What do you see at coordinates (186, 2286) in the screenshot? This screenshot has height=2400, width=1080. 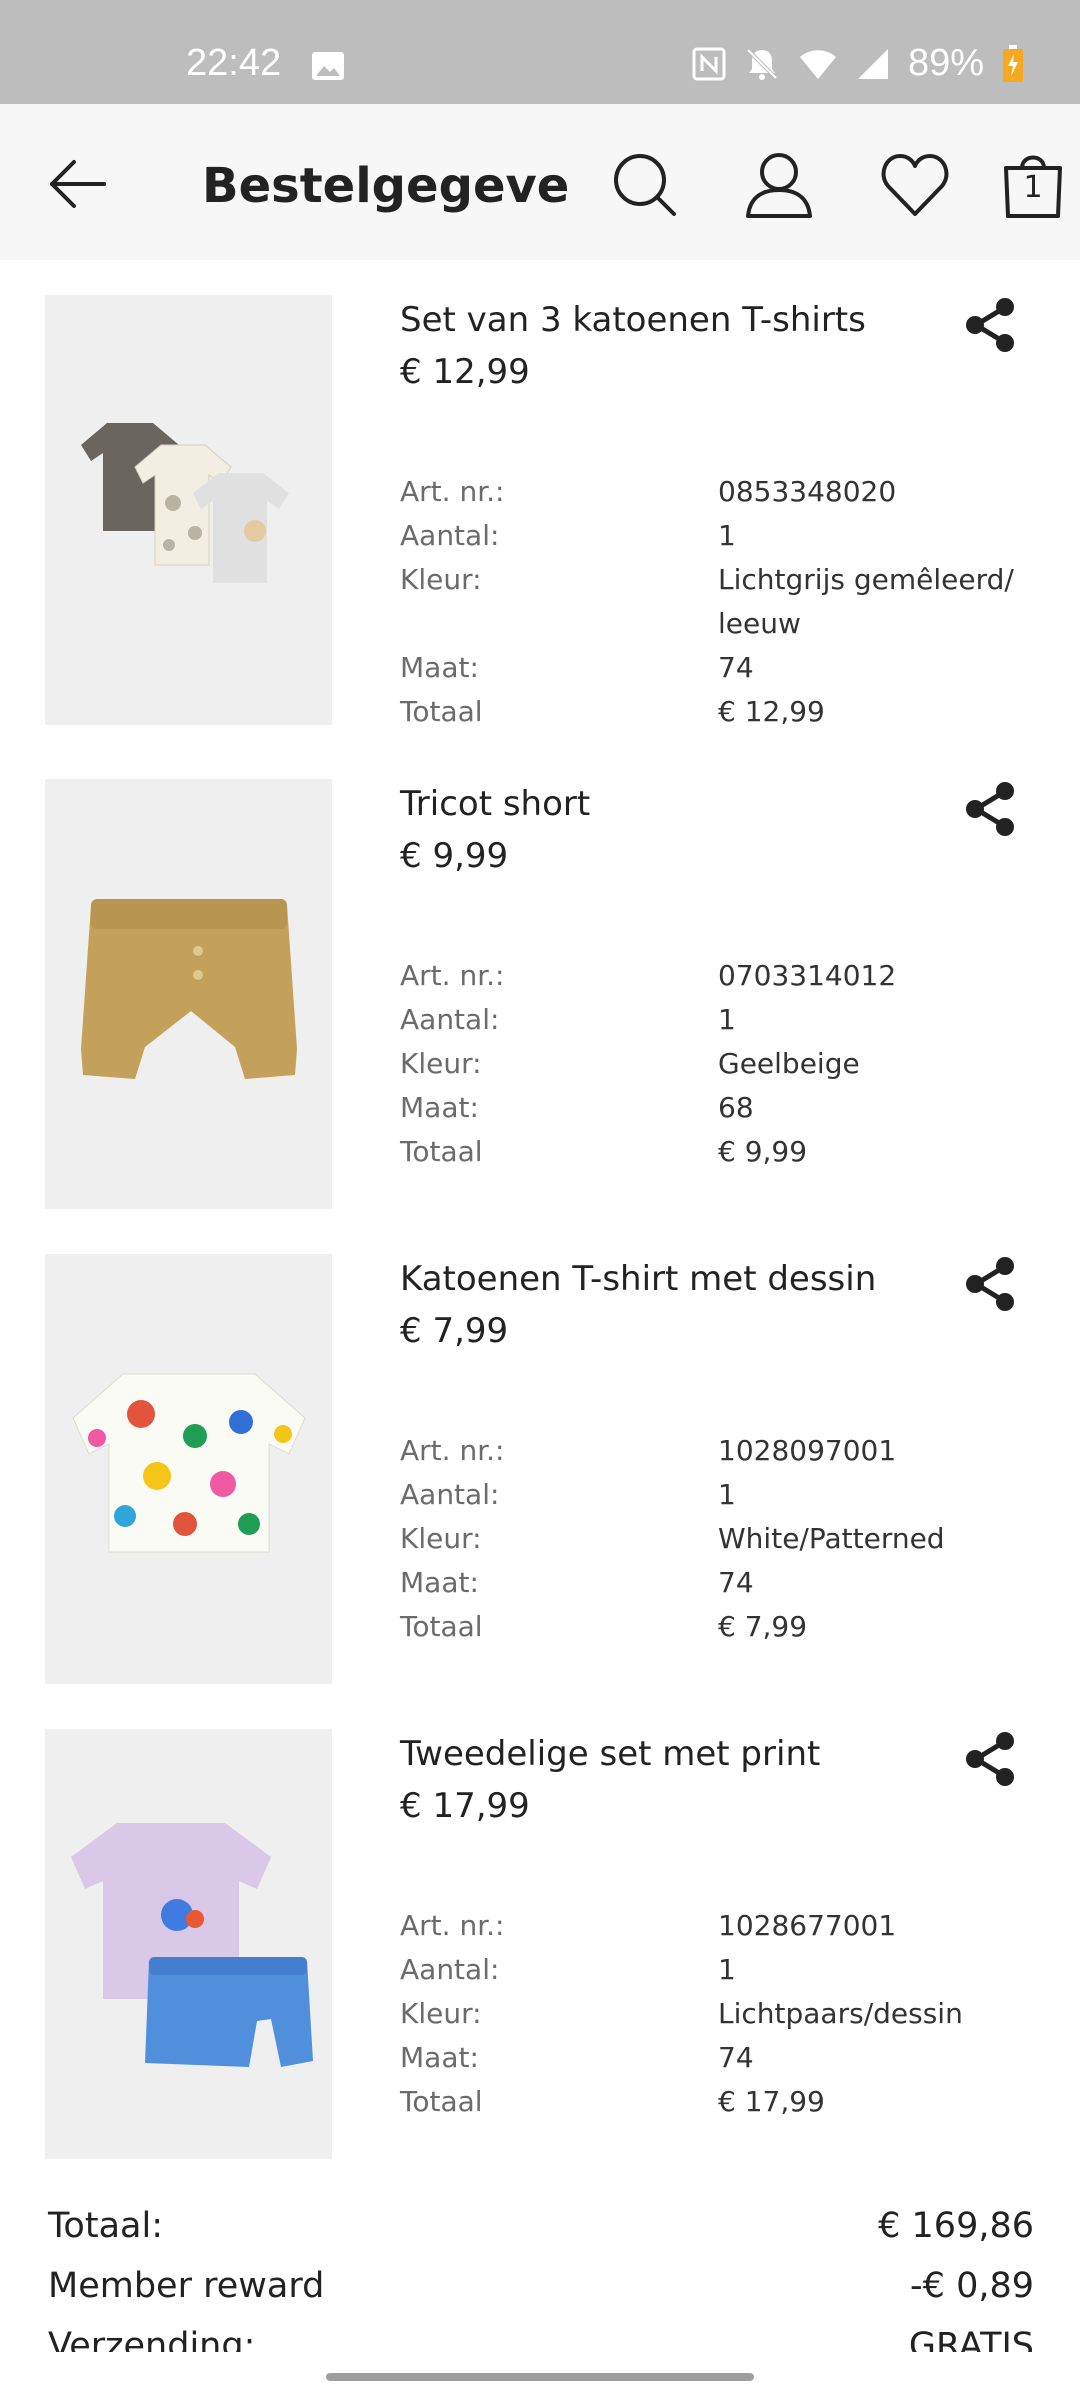 I see `member-reward-label: Member reward` at bounding box center [186, 2286].